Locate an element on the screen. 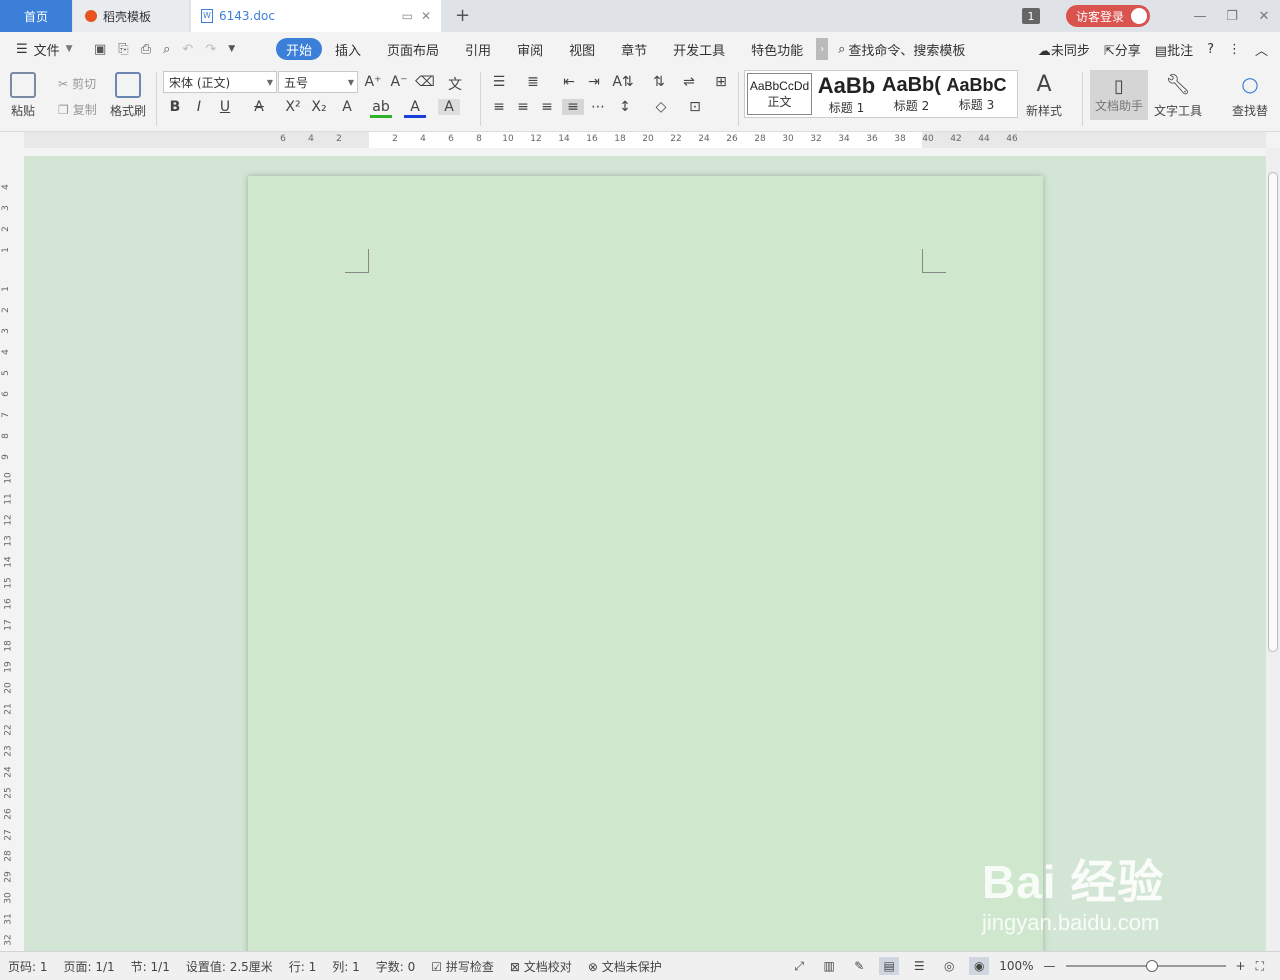 Image resolution: width=1280 pixels, height=980 pixels. zoom-slider is located at coordinates (1145, 966).